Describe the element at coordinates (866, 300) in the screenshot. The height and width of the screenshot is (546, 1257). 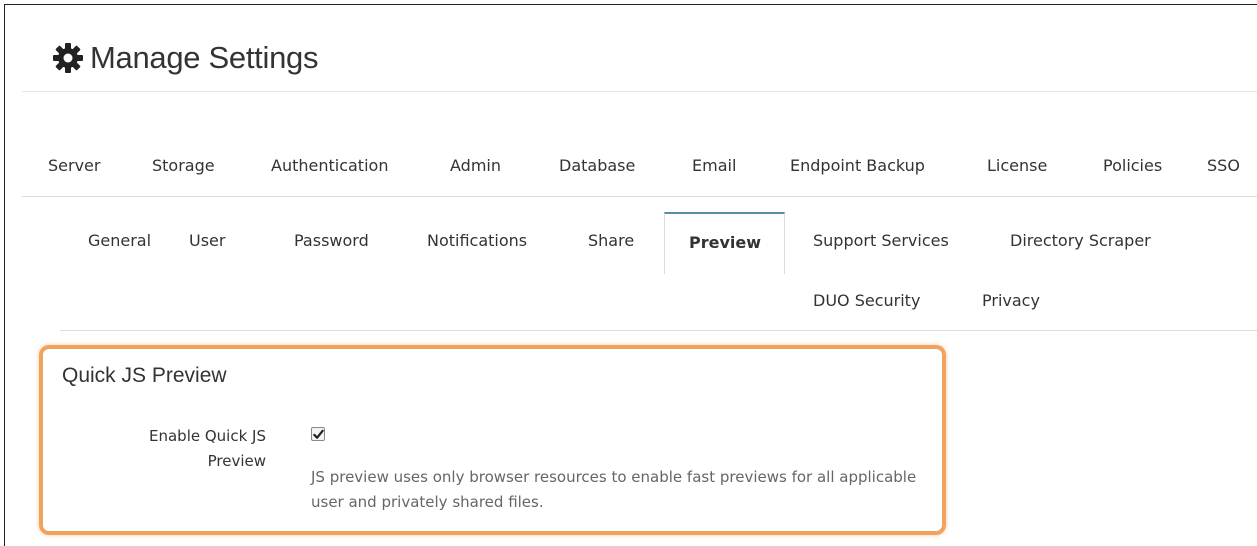
I see `subtab-duo-security: DUO Security` at that location.